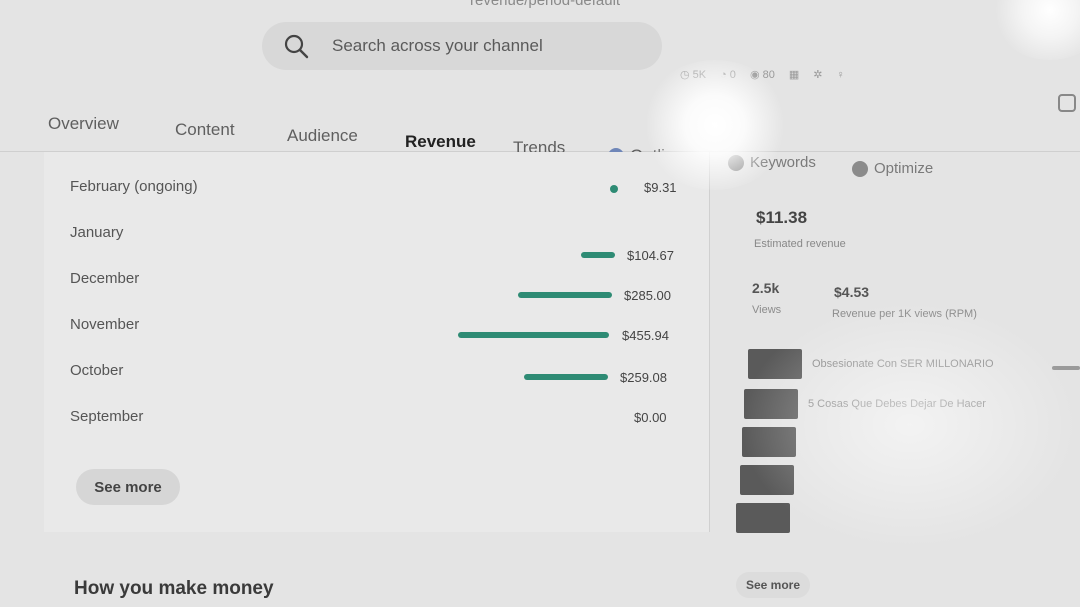  What do you see at coordinates (860, 168) in the screenshot?
I see `optimize-icon` at bounding box center [860, 168].